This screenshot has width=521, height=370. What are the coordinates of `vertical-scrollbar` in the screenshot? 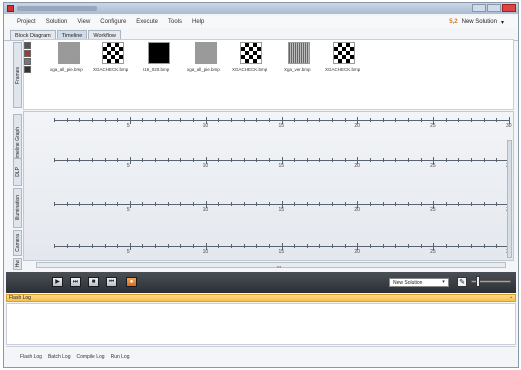 It's located at (509, 199).